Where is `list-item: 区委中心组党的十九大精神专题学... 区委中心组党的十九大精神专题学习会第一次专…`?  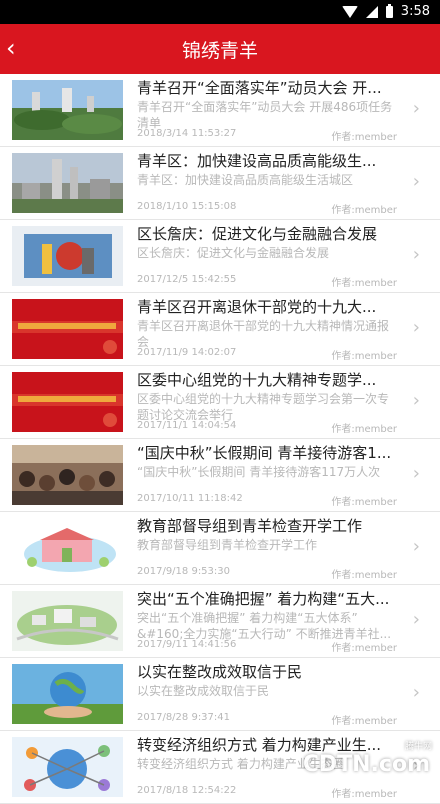
list-item: 区委中心组党的十九大精神专题学... 区委中心组党的十九大精神专题学习会第一次专… is located at coordinates (220, 402).